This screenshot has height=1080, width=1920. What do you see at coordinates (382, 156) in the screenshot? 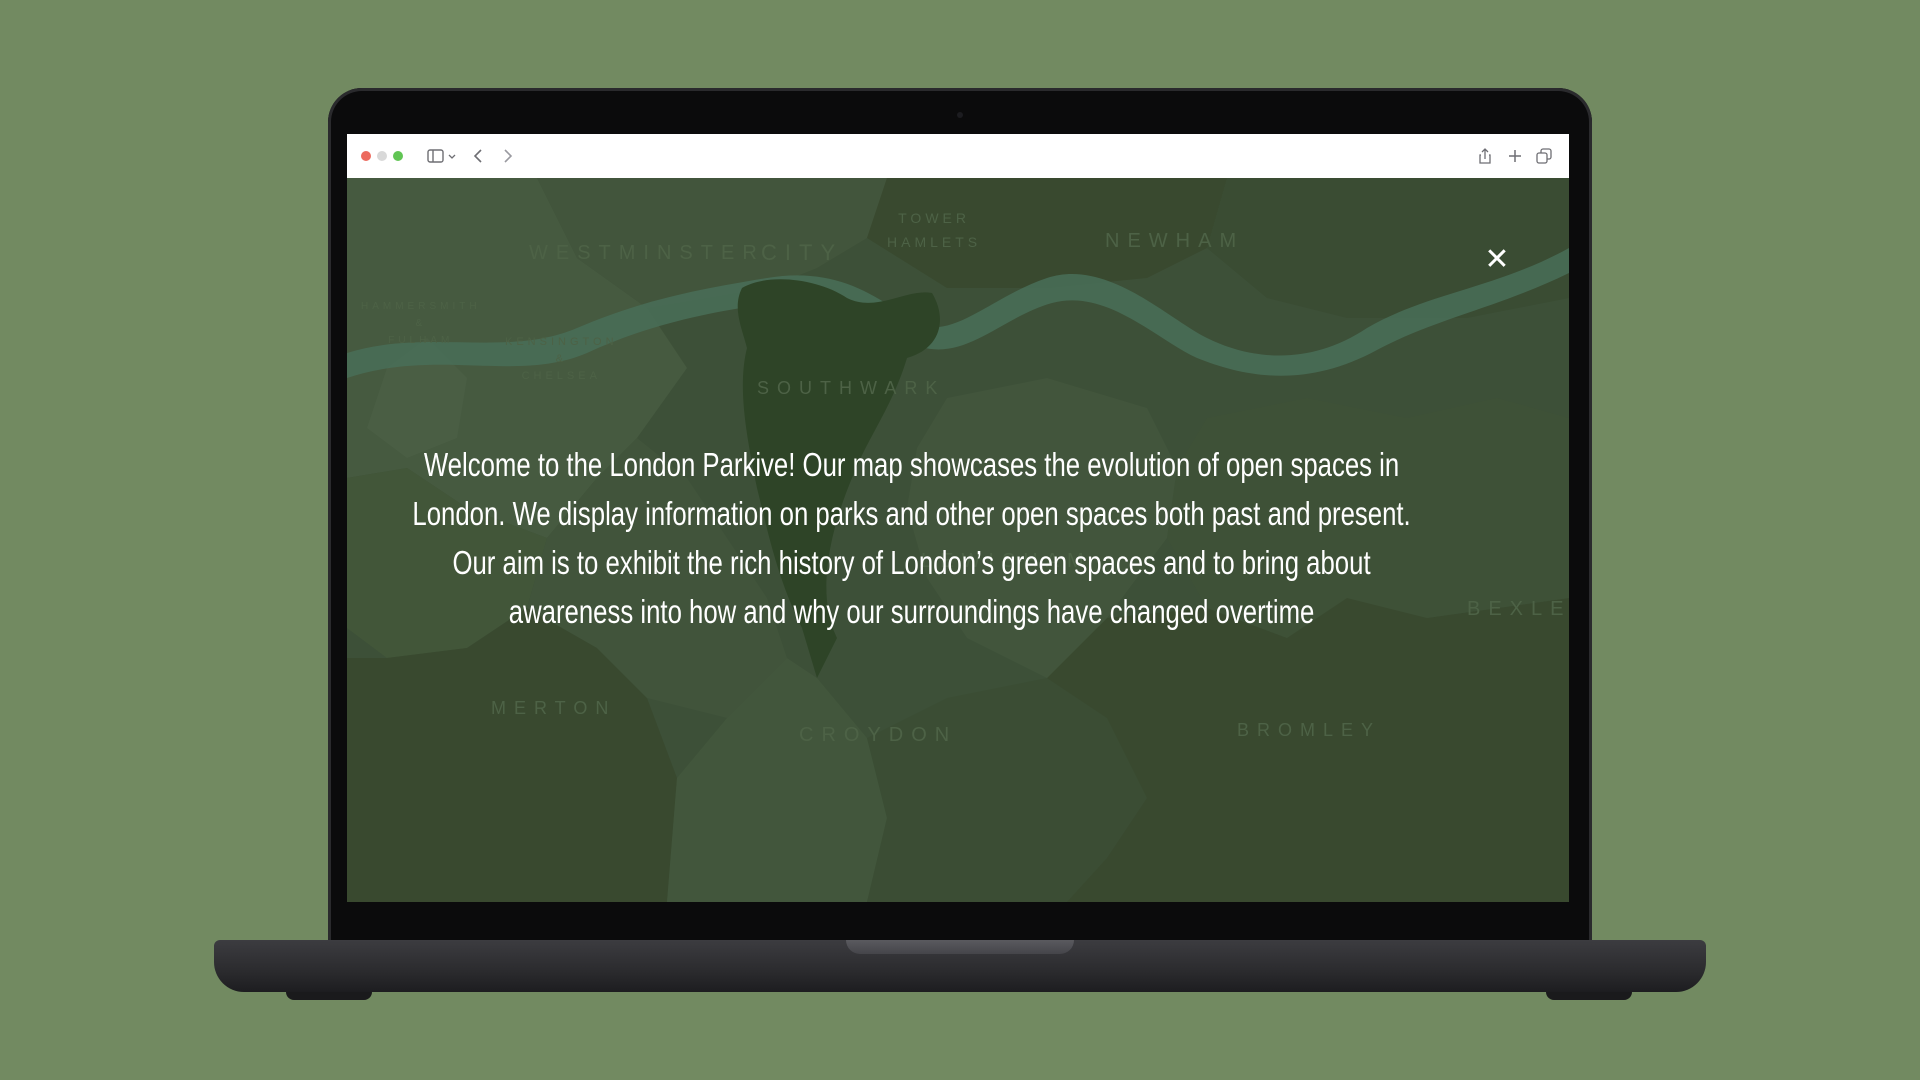
I see `minimize-window-button` at bounding box center [382, 156].